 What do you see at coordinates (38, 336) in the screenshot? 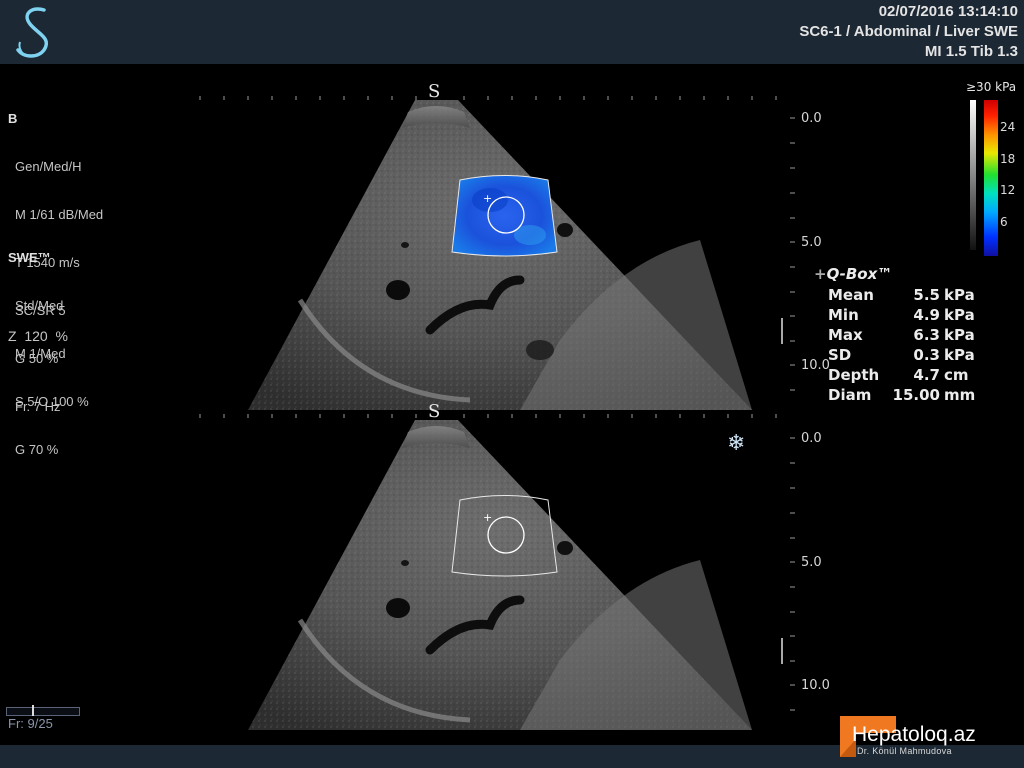
I see `zoom-level: Z 120 %` at bounding box center [38, 336].